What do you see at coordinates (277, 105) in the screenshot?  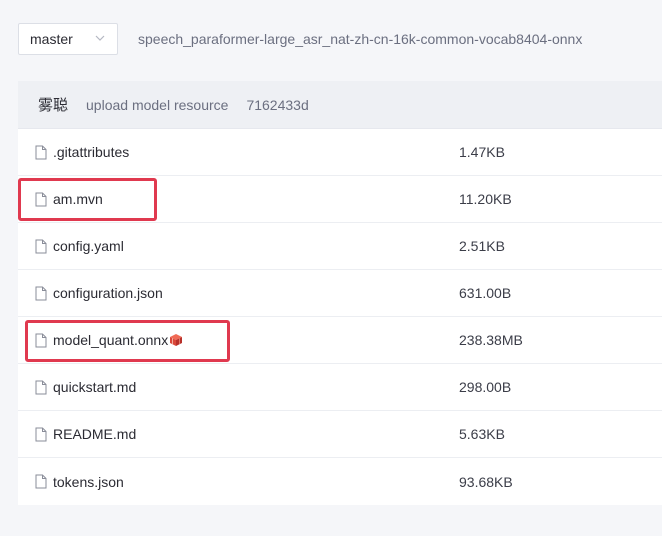 I see `commit-hash: 7162433d` at bounding box center [277, 105].